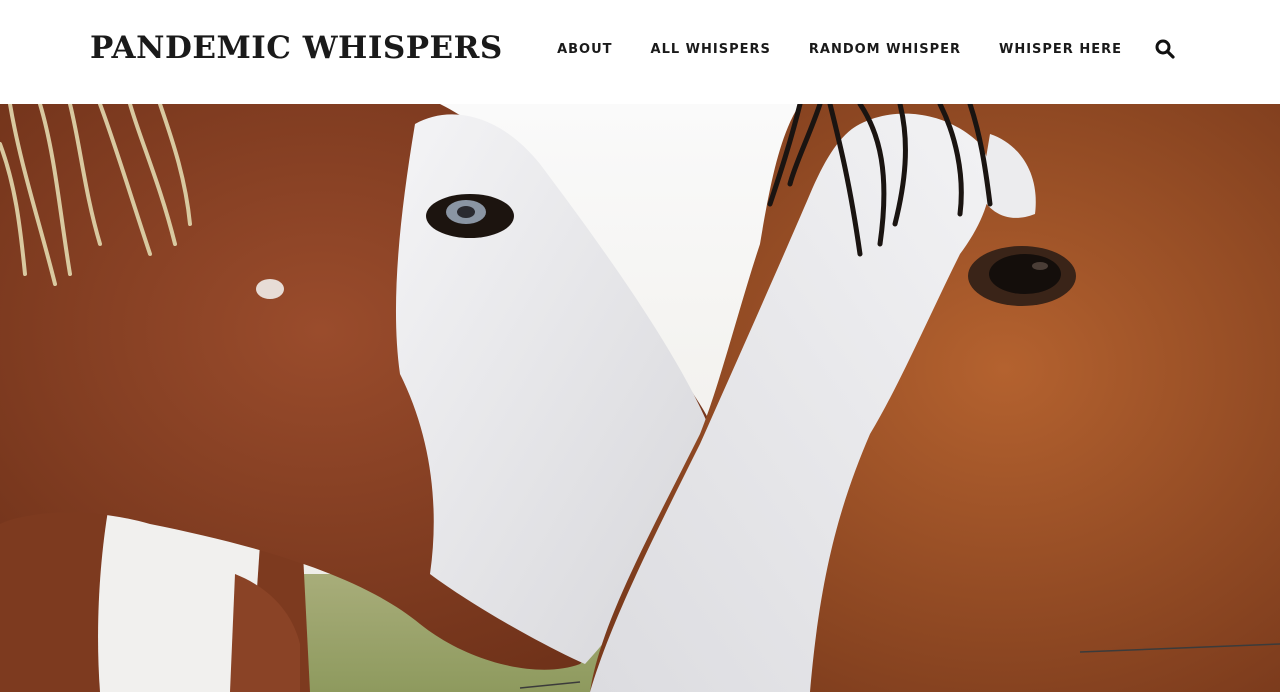 Image resolution: width=1280 pixels, height=692 pixels. I want to click on nav-item-about: ABOUT, so click(584, 49).